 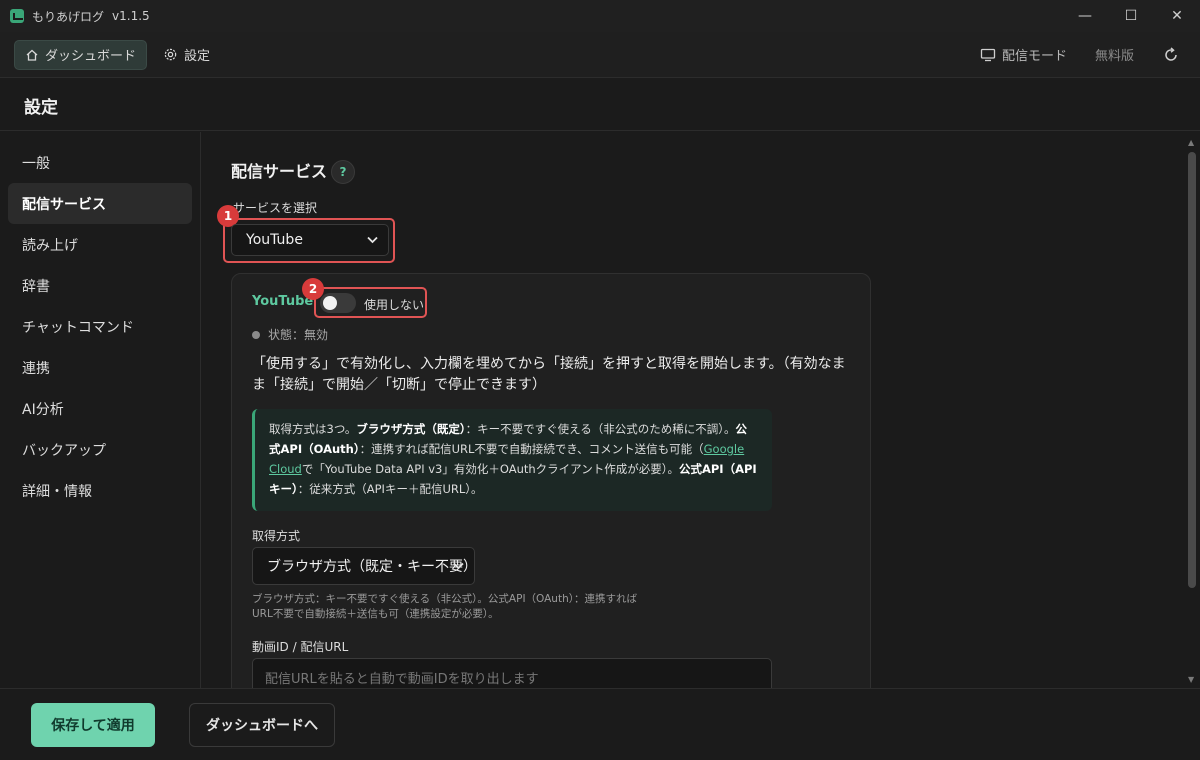 I want to click on maximize-button: ☐, so click(x=1131, y=16).